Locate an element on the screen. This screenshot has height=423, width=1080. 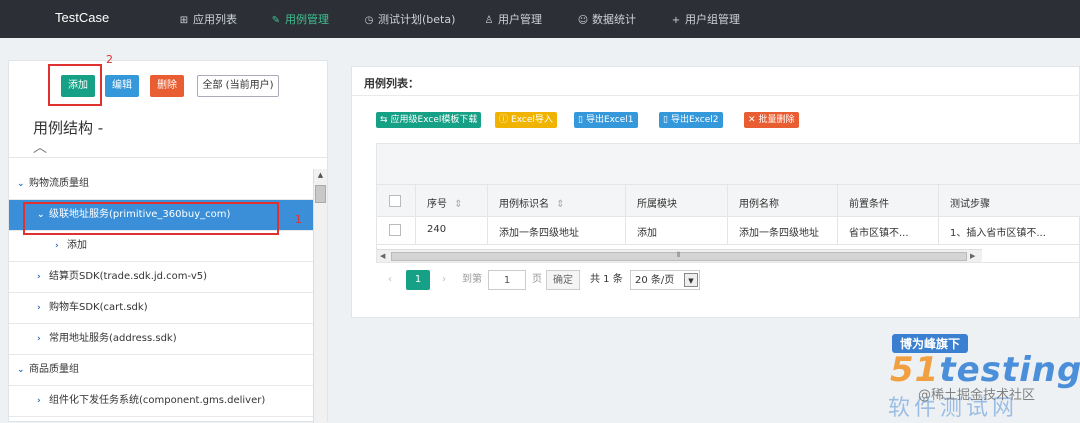
column-header-module: 所属模块 is located at coordinates (657, 202).